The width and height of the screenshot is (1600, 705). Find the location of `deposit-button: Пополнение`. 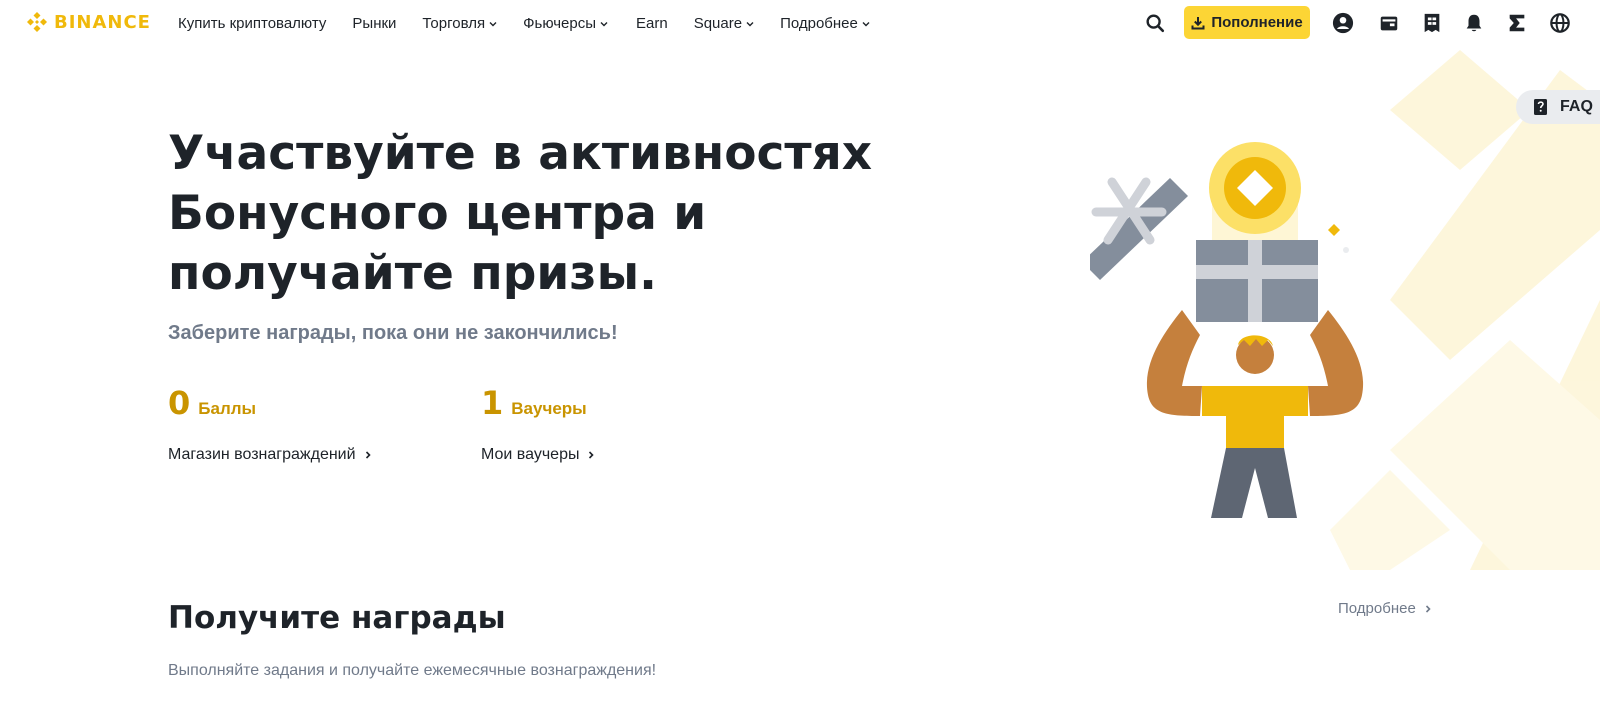

deposit-button: Пополнение is located at coordinates (1247, 22).